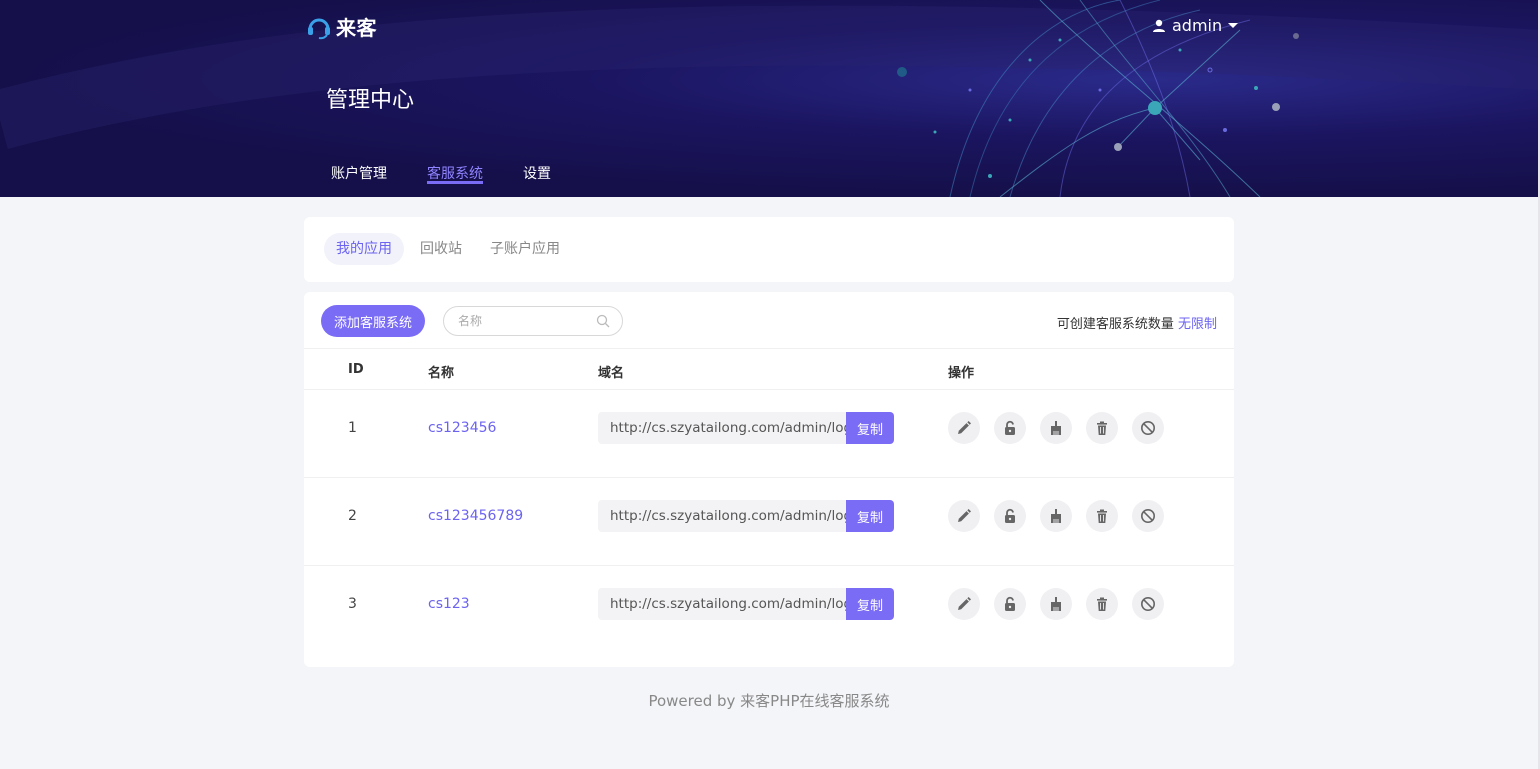 This screenshot has height=769, width=1540. What do you see at coordinates (611, 373) in the screenshot?
I see `column-header-domain: 域名` at bounding box center [611, 373].